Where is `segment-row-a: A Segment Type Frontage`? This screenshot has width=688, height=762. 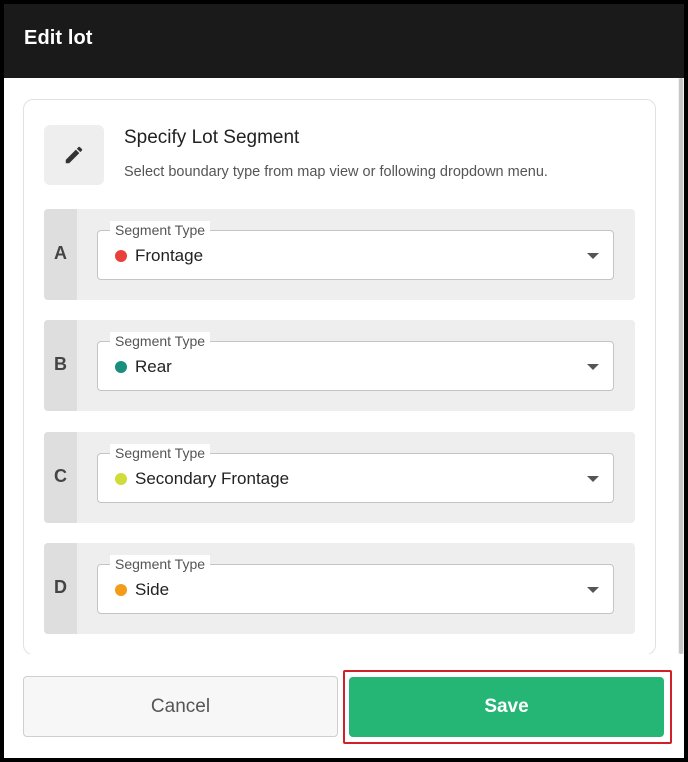 segment-row-a: A Segment Type Frontage is located at coordinates (339, 254).